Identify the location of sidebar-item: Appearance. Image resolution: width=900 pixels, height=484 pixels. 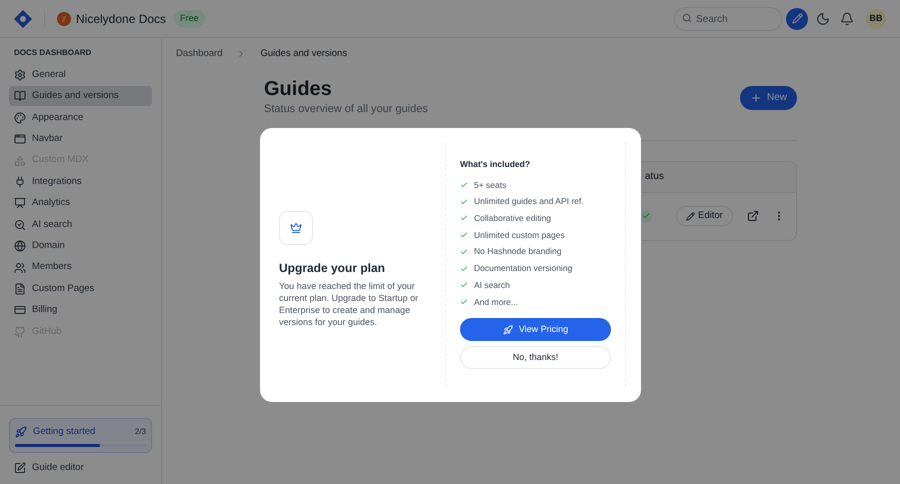
(80, 118).